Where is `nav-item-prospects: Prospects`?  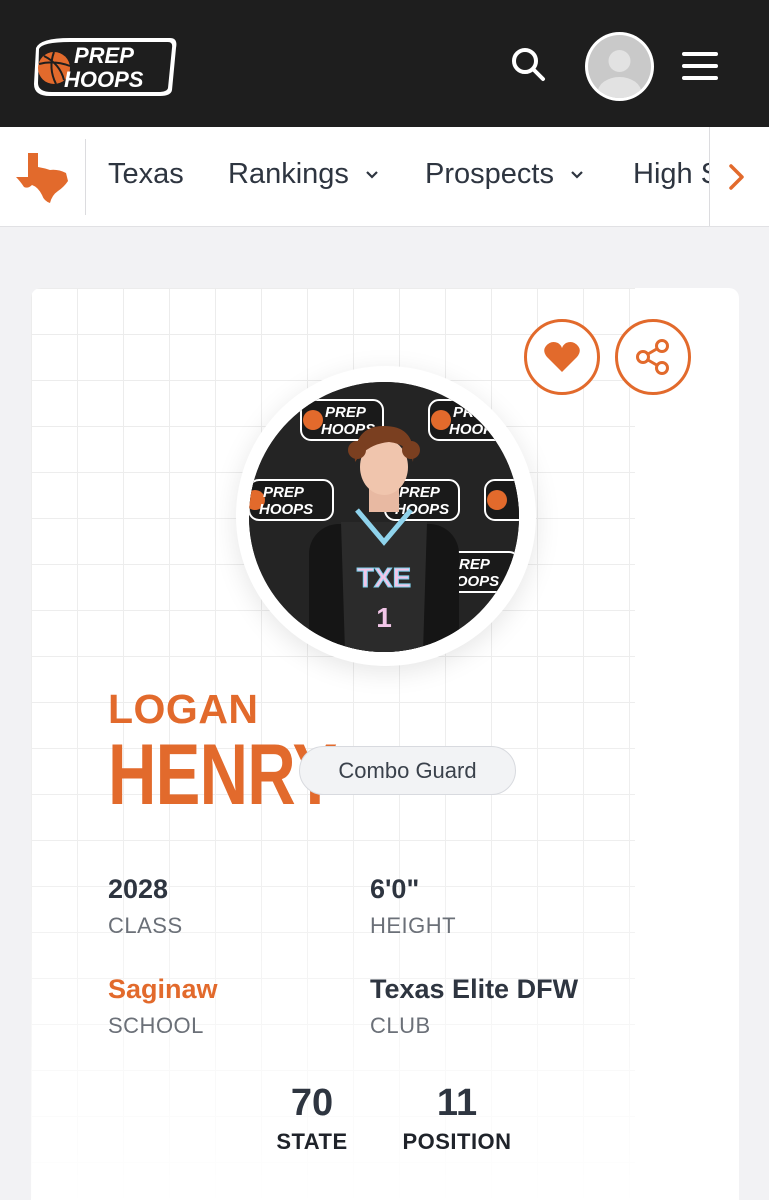
nav-item-prospects: Prospects is located at coordinates (504, 174).